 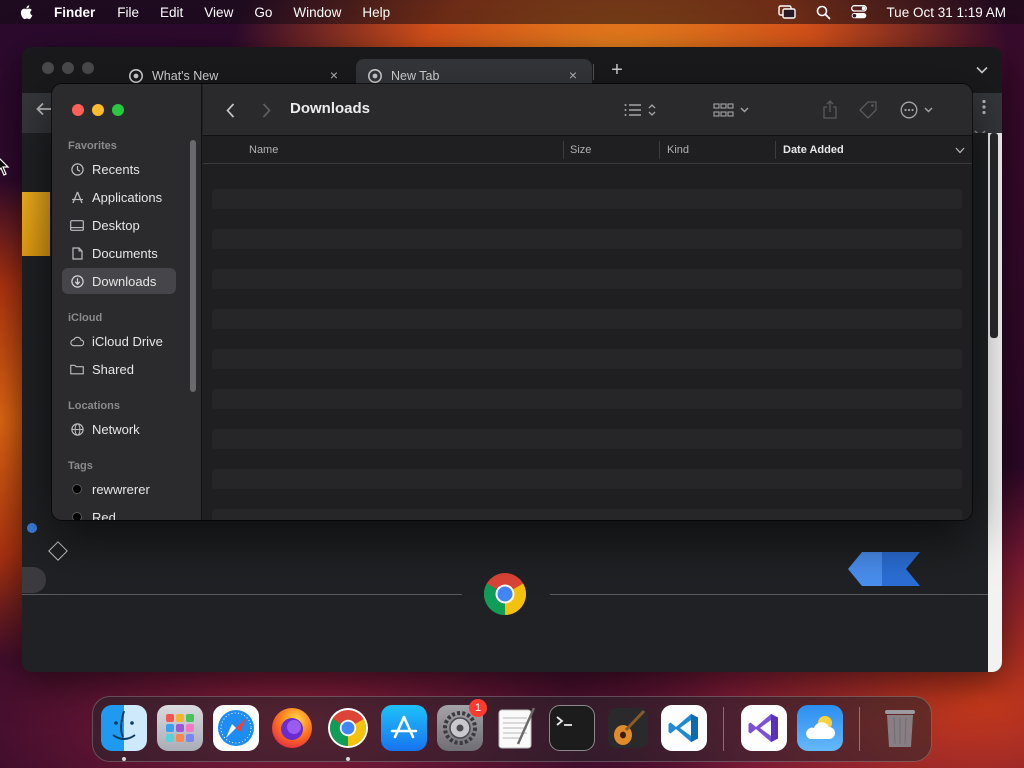 I want to click on close-window-button, so click(x=78, y=110).